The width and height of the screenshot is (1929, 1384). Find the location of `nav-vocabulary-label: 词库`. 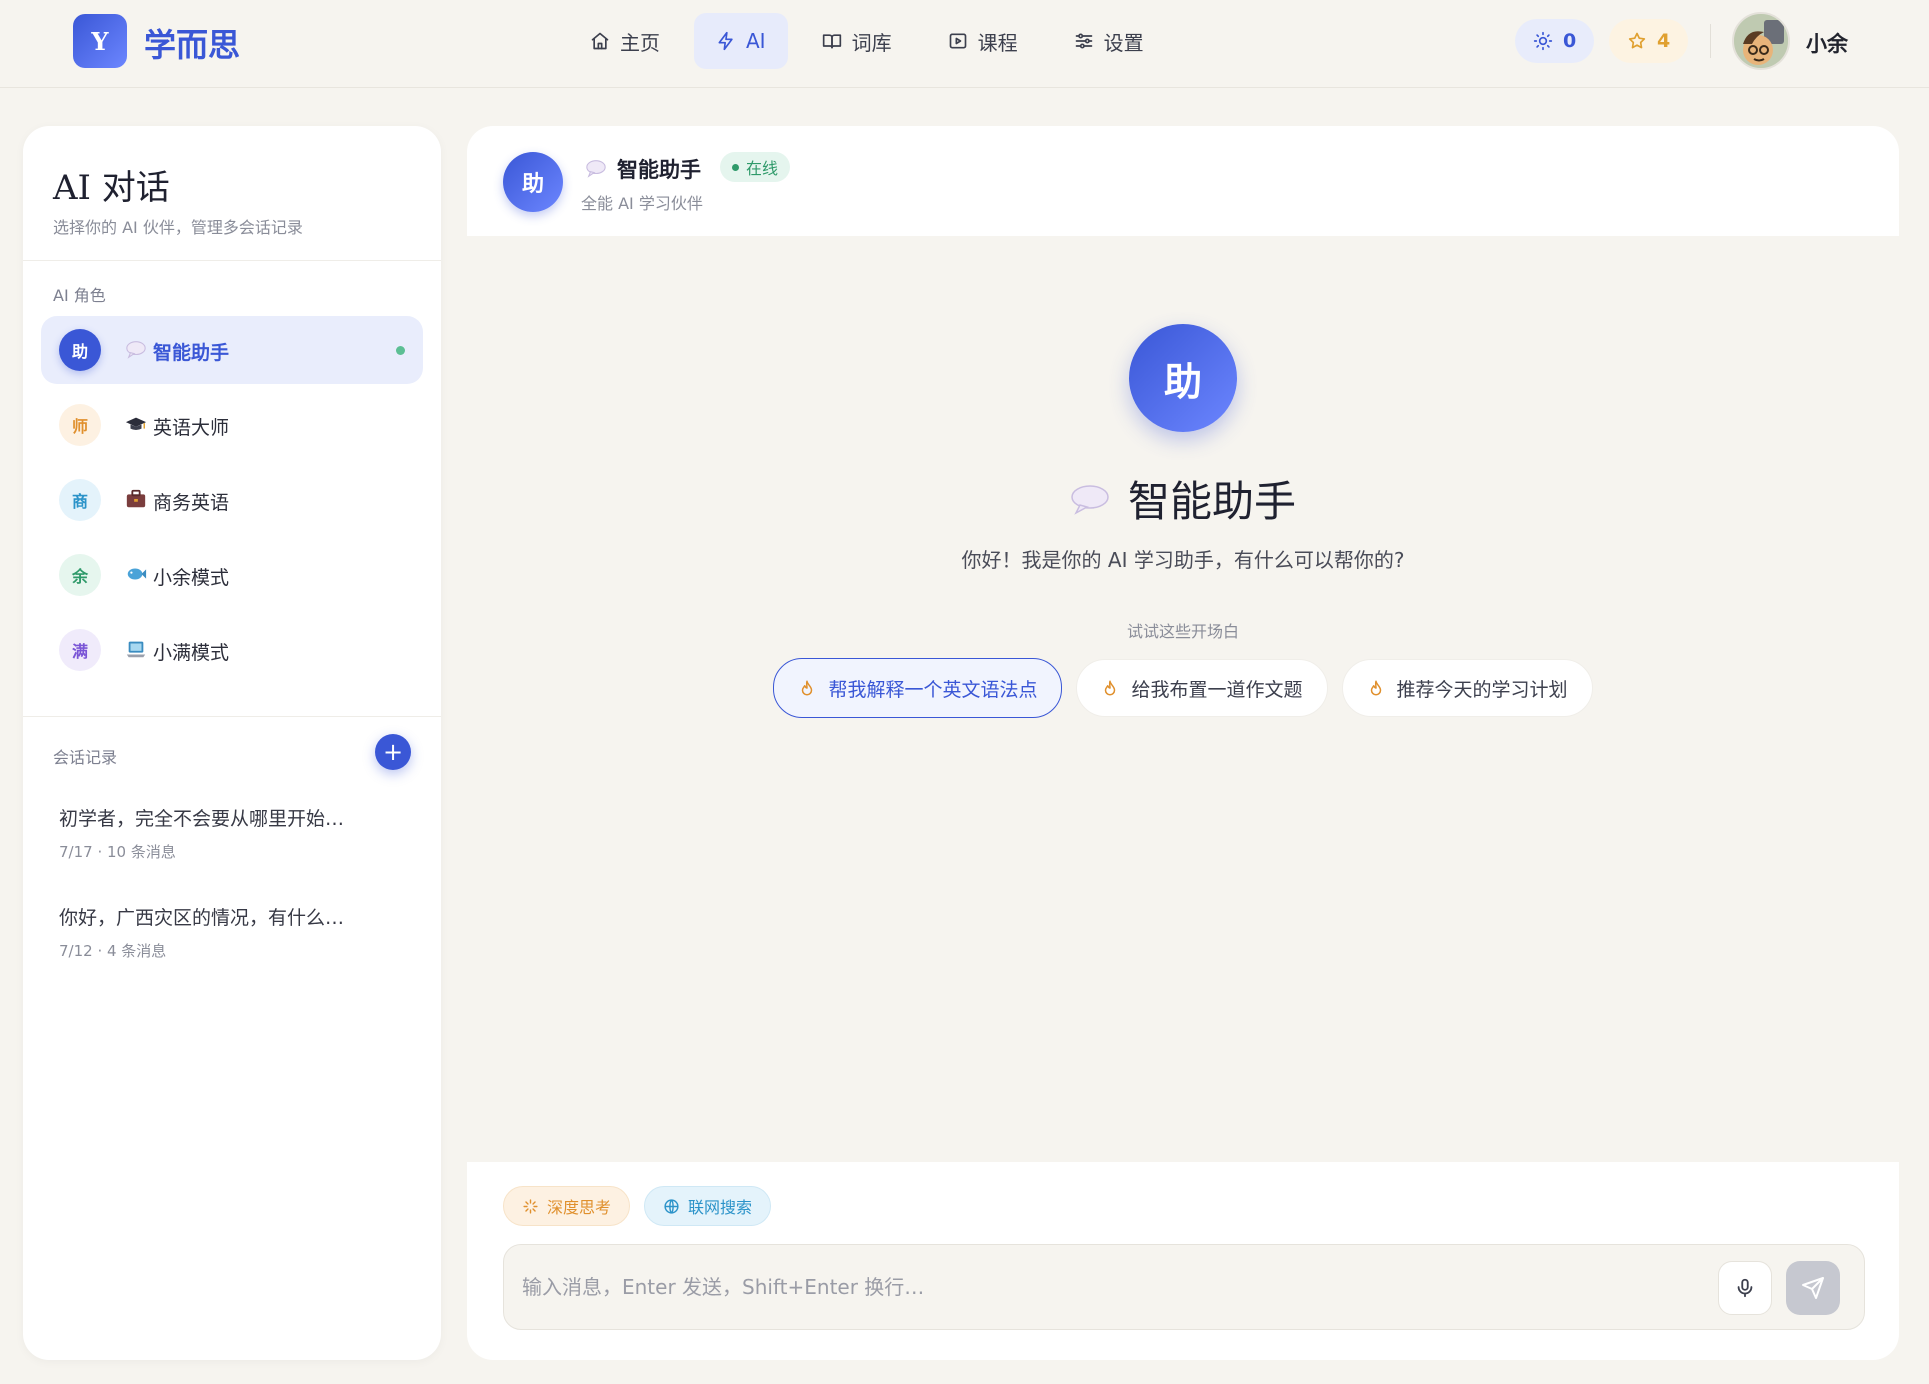

nav-vocabulary-label: 词库 is located at coordinates (871, 42).